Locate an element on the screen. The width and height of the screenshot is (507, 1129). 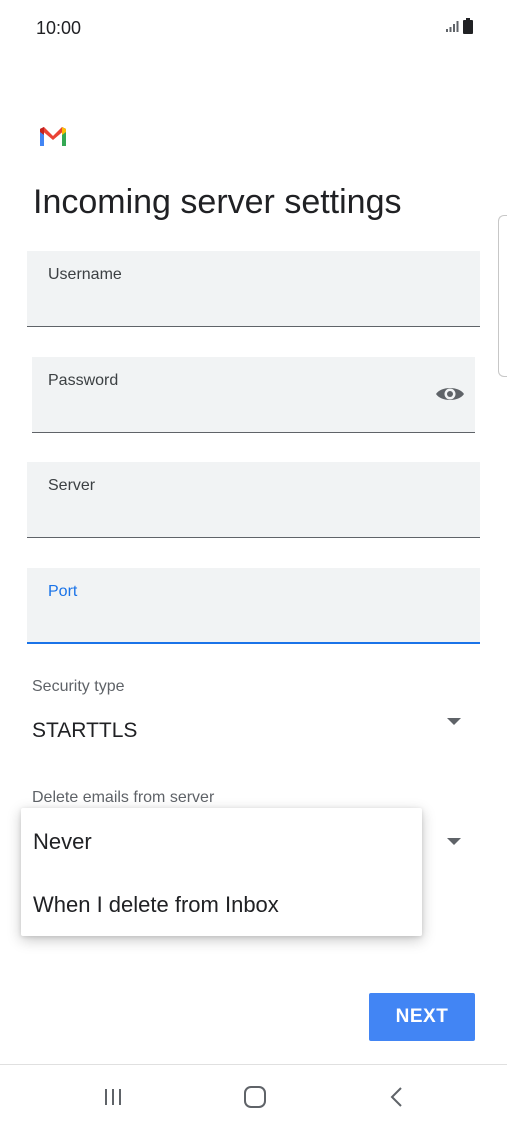
back-button is located at coordinates (397, 1097).